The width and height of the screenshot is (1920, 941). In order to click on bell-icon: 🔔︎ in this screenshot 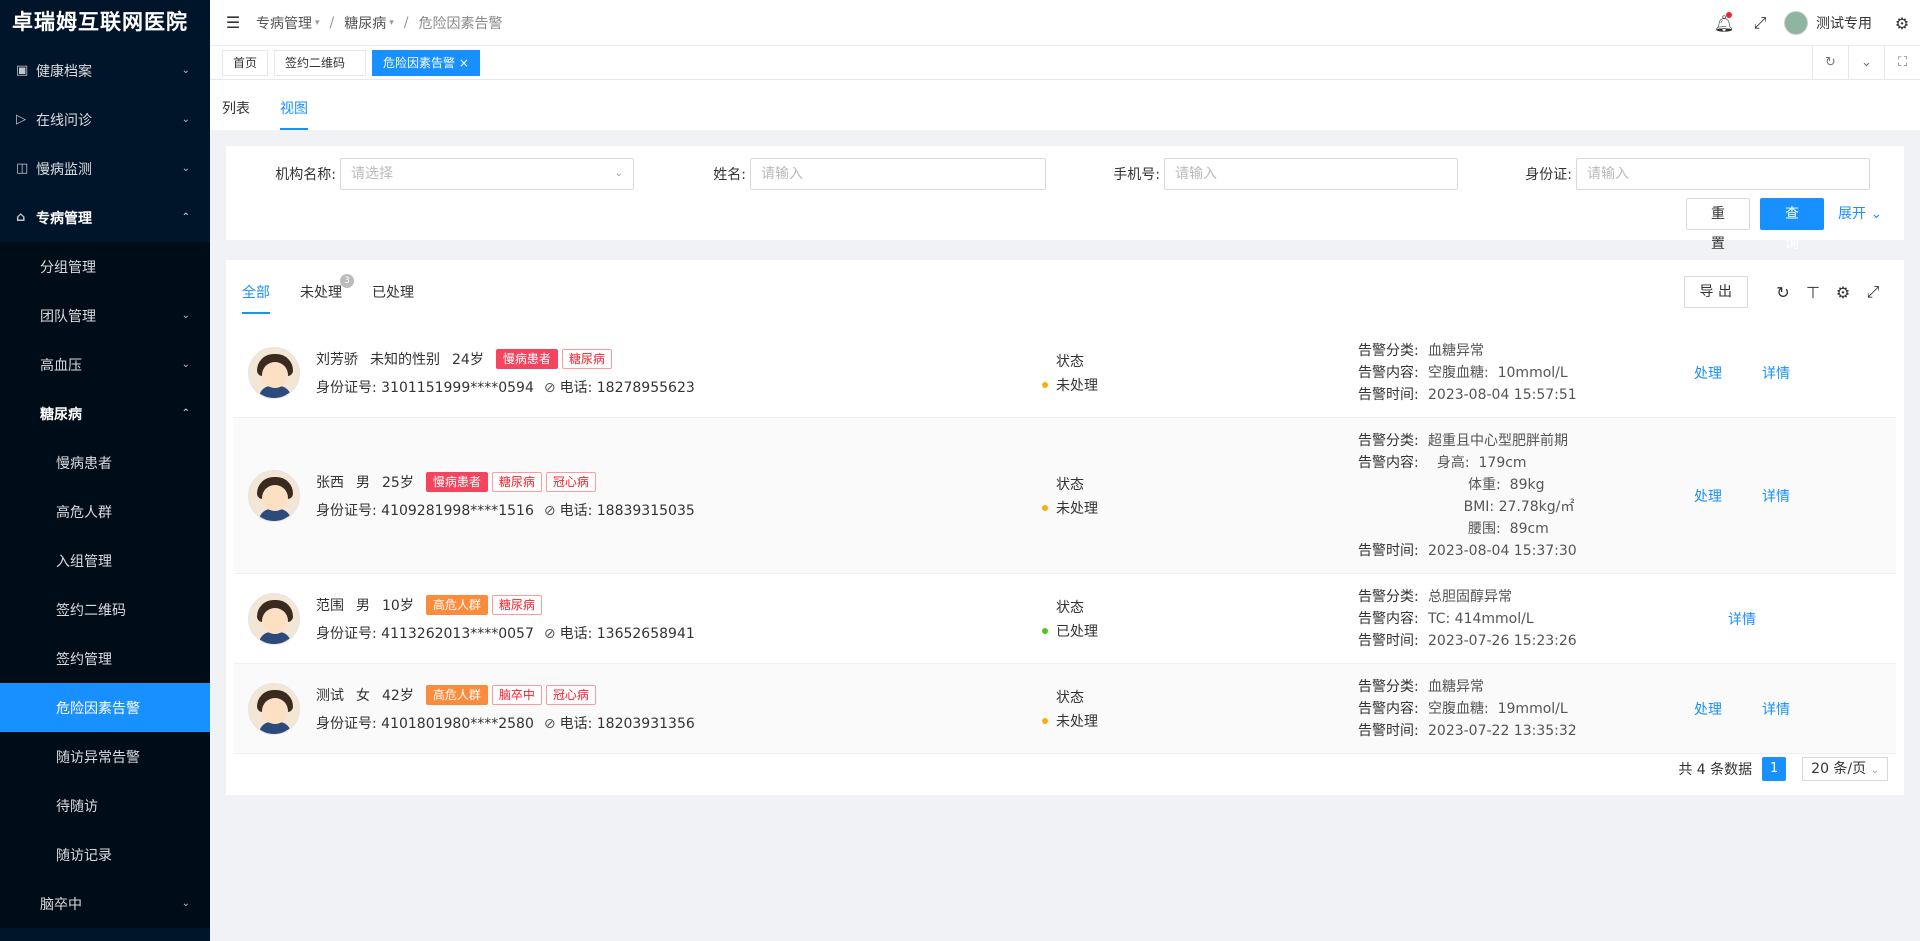, I will do `click(1724, 22)`.